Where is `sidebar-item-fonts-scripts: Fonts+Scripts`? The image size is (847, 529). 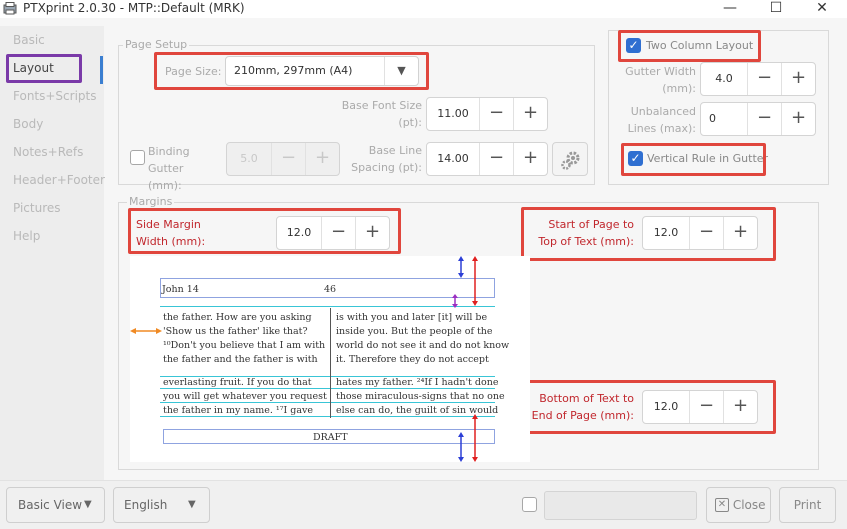
sidebar-item-fonts-scripts: Fonts+Scripts is located at coordinates (55, 96).